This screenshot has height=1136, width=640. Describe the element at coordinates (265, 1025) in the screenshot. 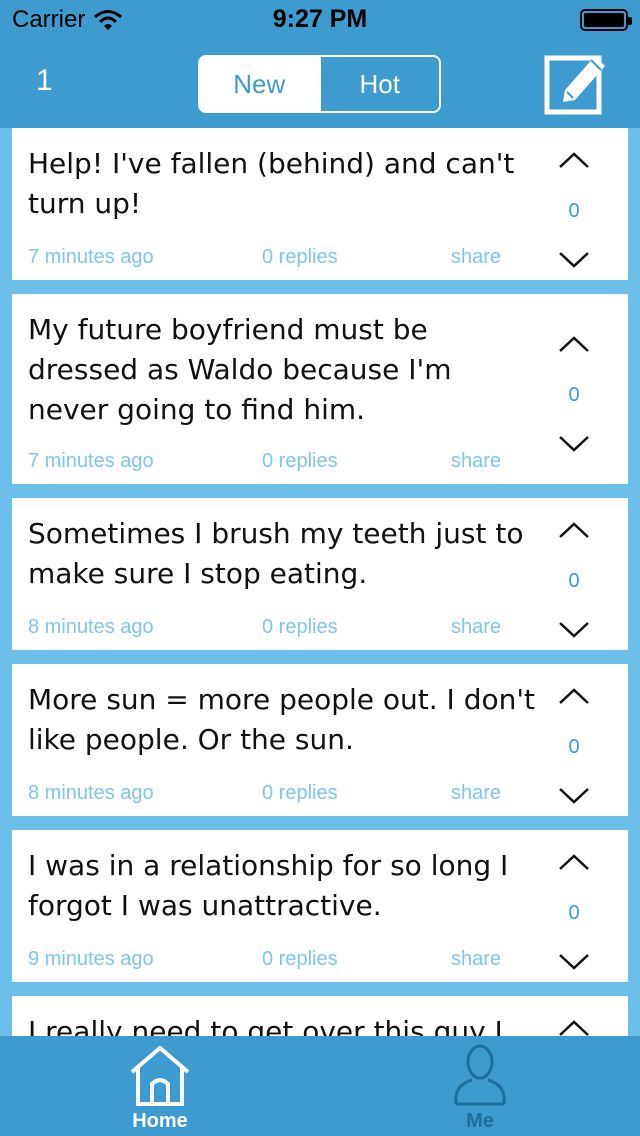

I see `post-text: I really need to get over this guy I` at that location.